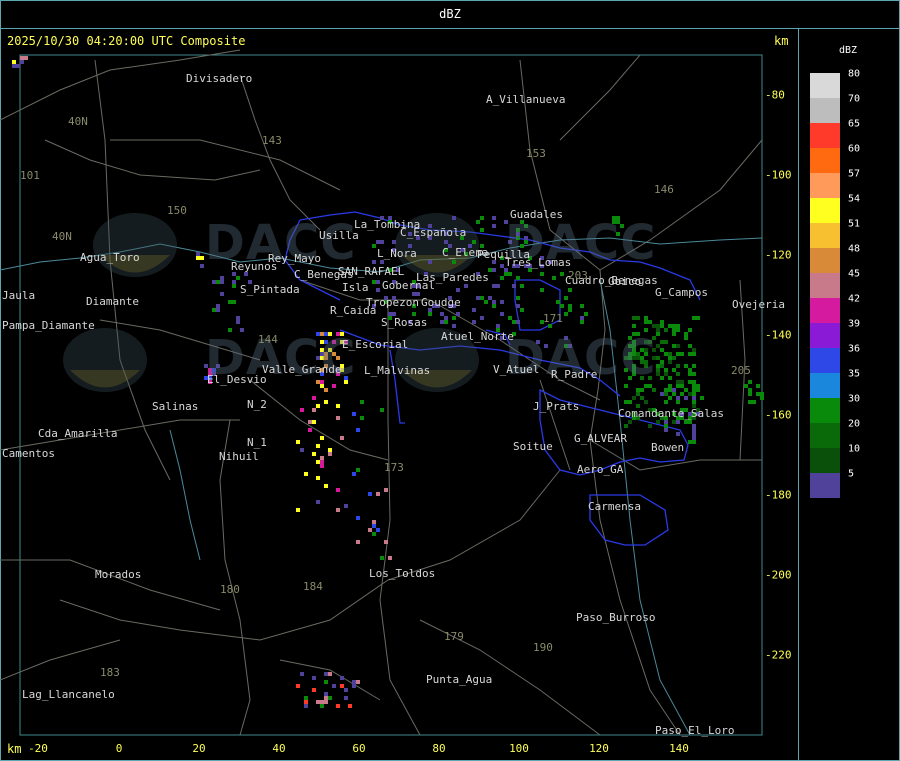  Describe the element at coordinates (126, 41) in the screenshot. I see `radar-timestamp: 2025/10/30 04:20:00 UTC Composite` at that location.